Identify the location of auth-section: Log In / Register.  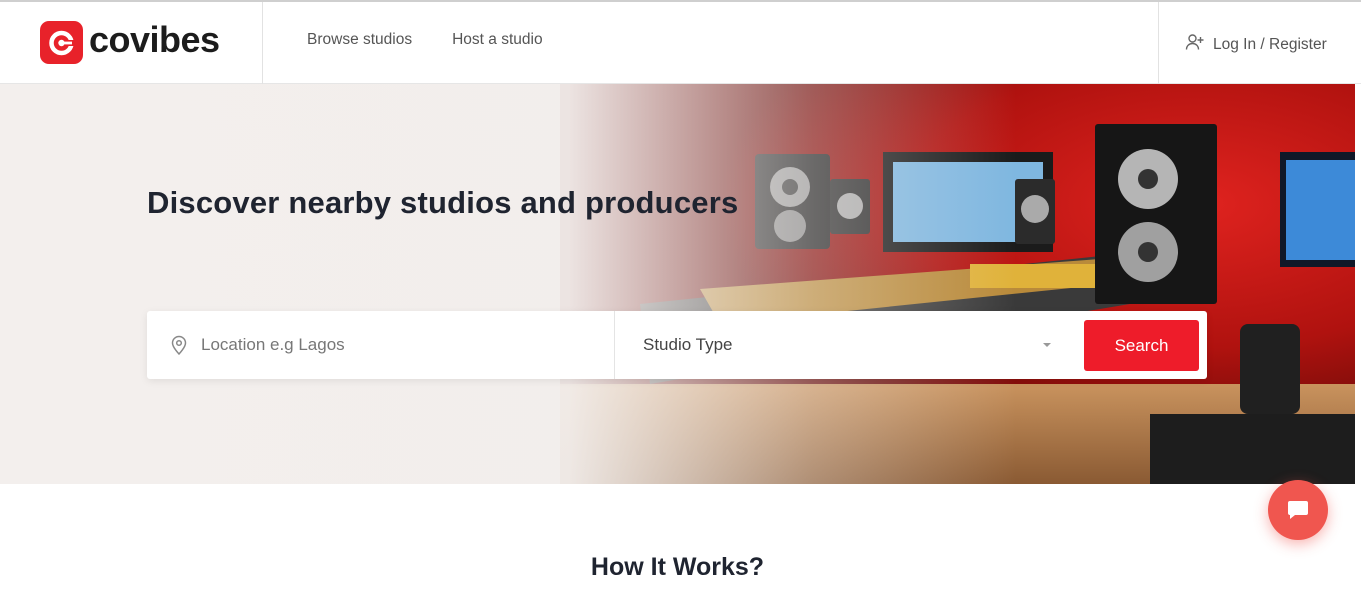
(1259, 43).